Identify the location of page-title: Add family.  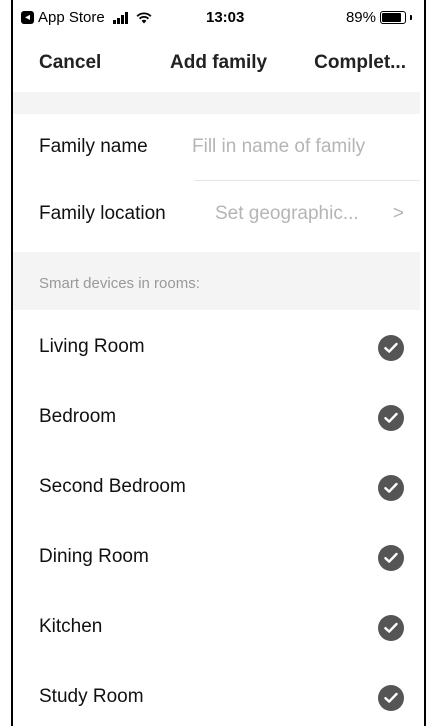
(219, 62).